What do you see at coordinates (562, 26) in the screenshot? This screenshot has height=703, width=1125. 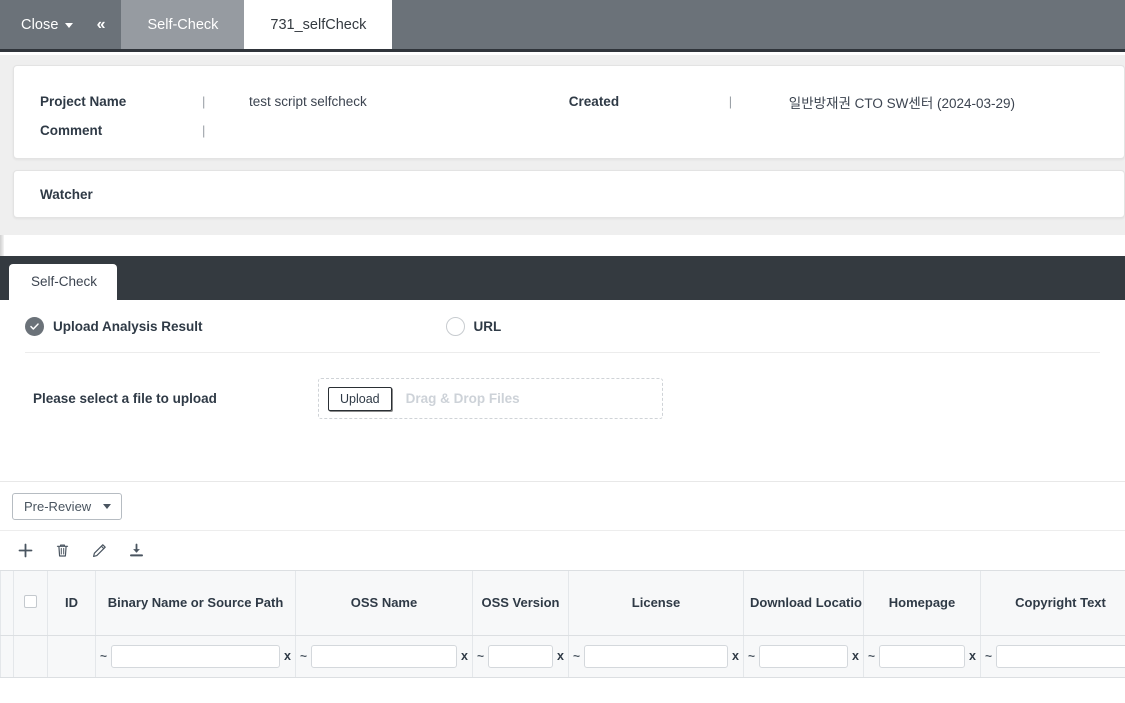 I see `window-titlebar: Close « Self-Check 731_selfCheck` at bounding box center [562, 26].